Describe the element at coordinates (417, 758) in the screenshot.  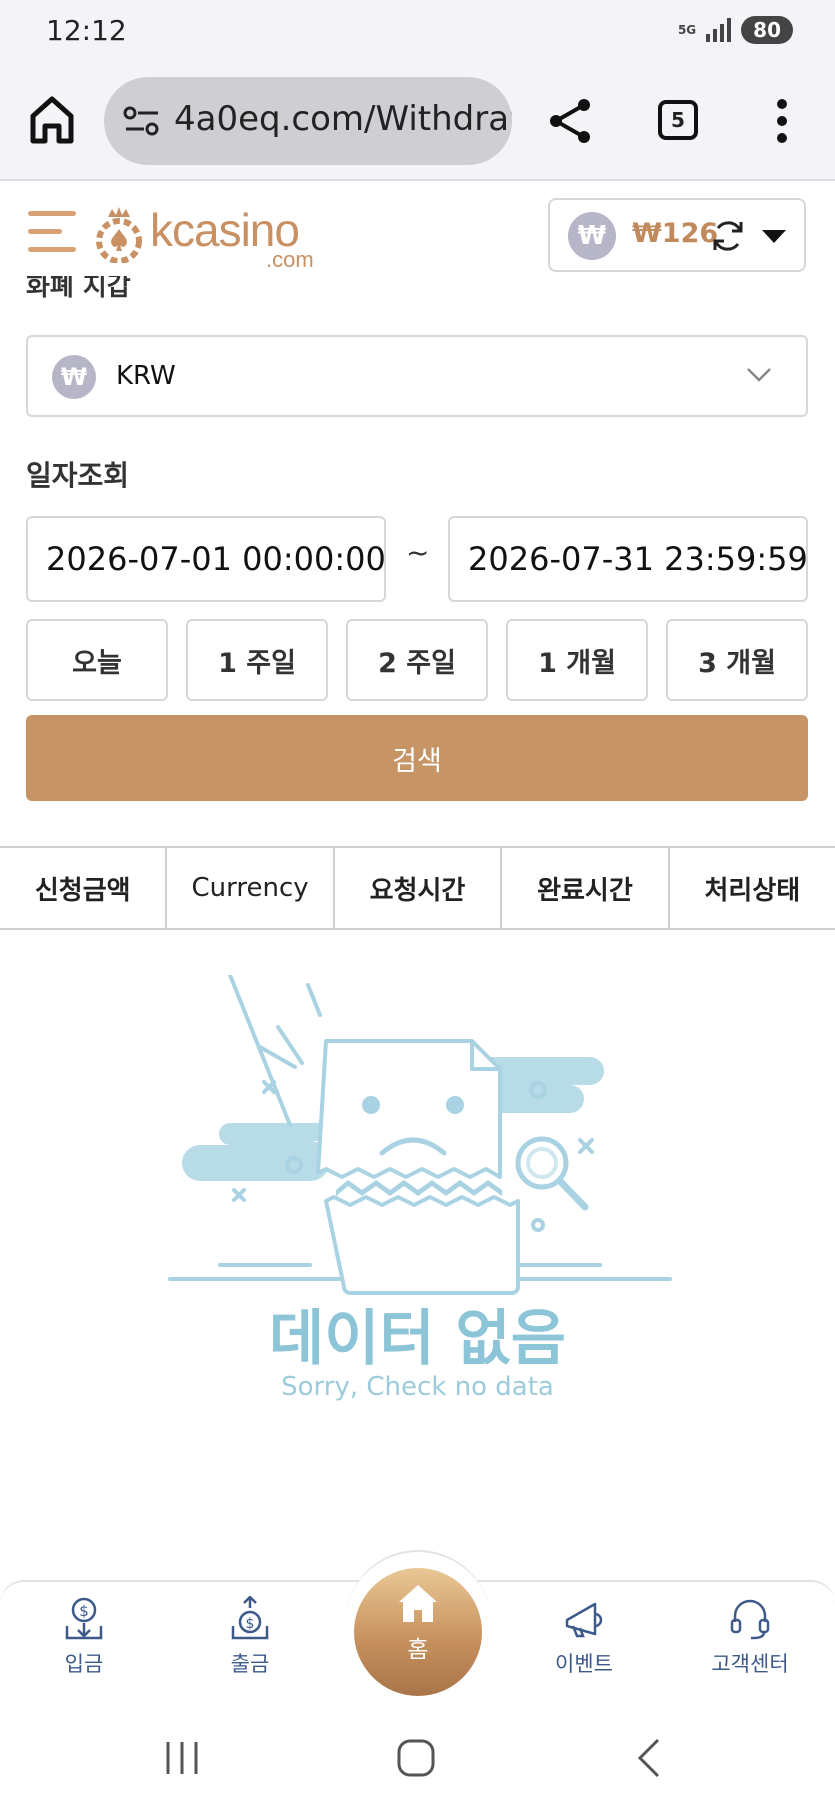
I see `search-button: 검색` at that location.